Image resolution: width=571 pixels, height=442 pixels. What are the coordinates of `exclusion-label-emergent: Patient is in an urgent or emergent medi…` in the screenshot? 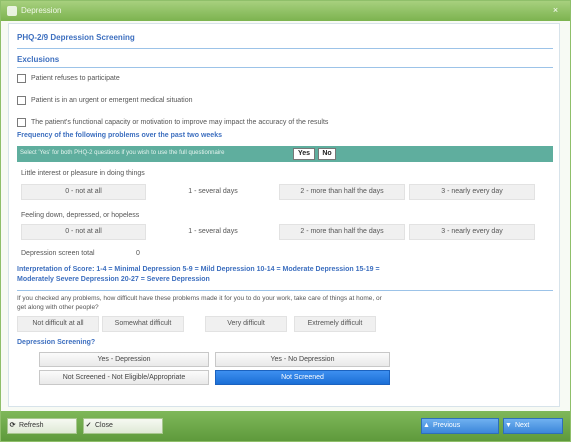 It's located at (112, 100).